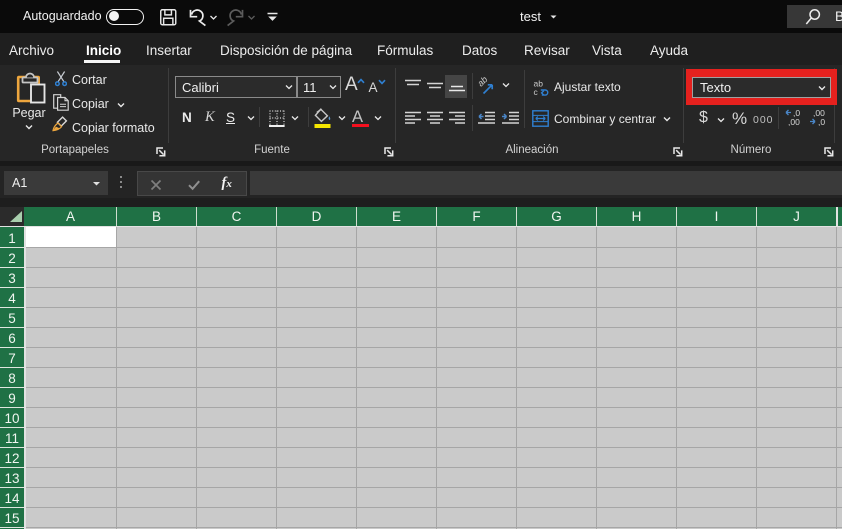 This screenshot has height=529, width=842. I want to click on svg-text: ,00, so click(794, 122).